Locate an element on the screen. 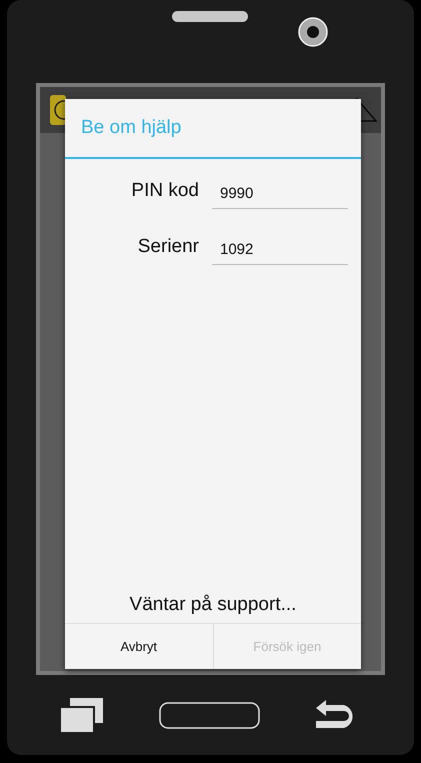 The height and width of the screenshot is (763, 421). app-icon is located at coordinates (58, 110).